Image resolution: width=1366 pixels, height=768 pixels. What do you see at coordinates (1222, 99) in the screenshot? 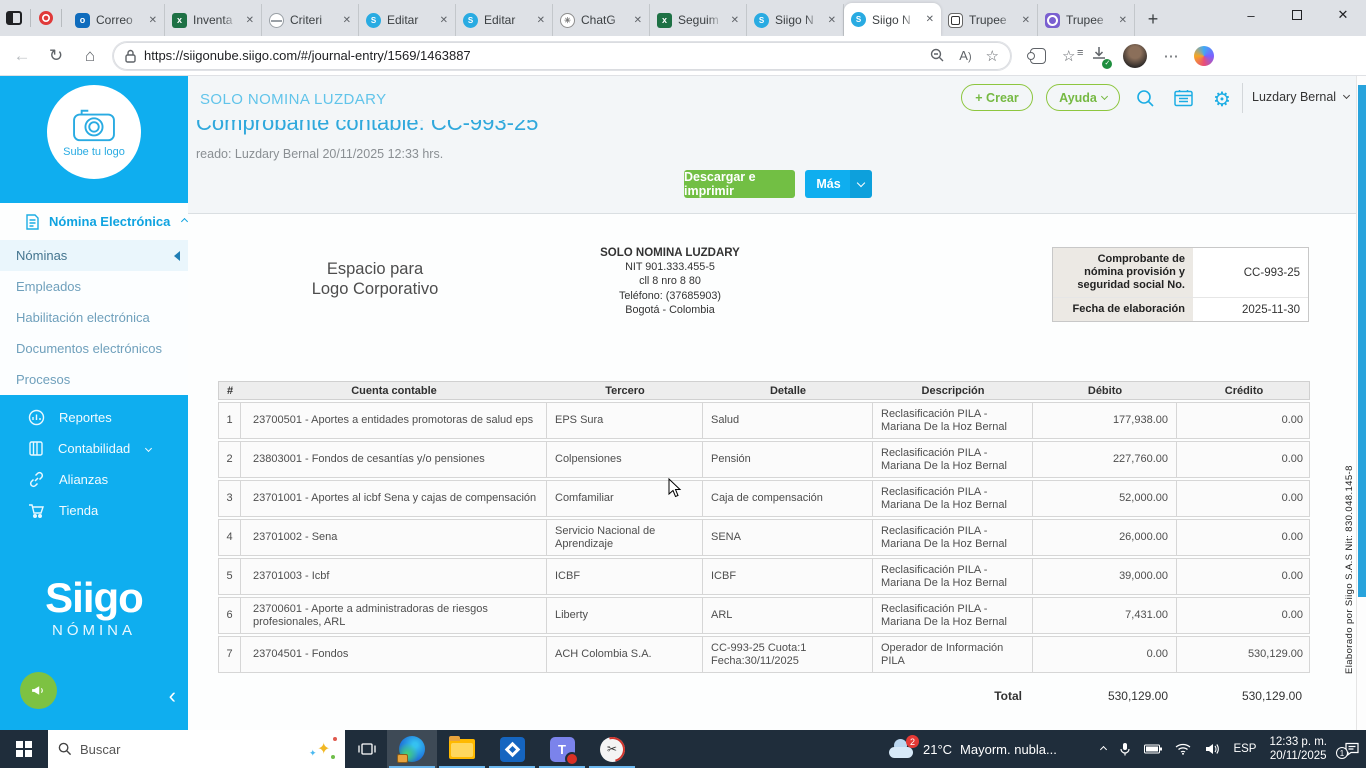
I see `settings-gear-icon: ⚙` at bounding box center [1222, 99].